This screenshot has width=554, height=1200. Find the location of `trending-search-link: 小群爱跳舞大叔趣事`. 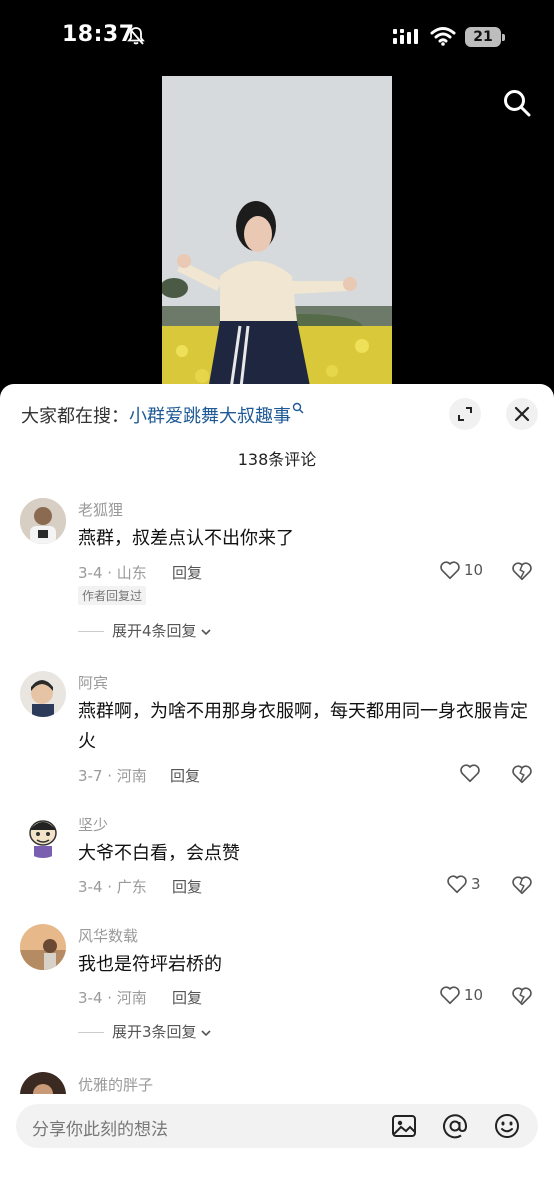

trending-search-link: 小群爱跳舞大叔趣事 is located at coordinates (210, 416).